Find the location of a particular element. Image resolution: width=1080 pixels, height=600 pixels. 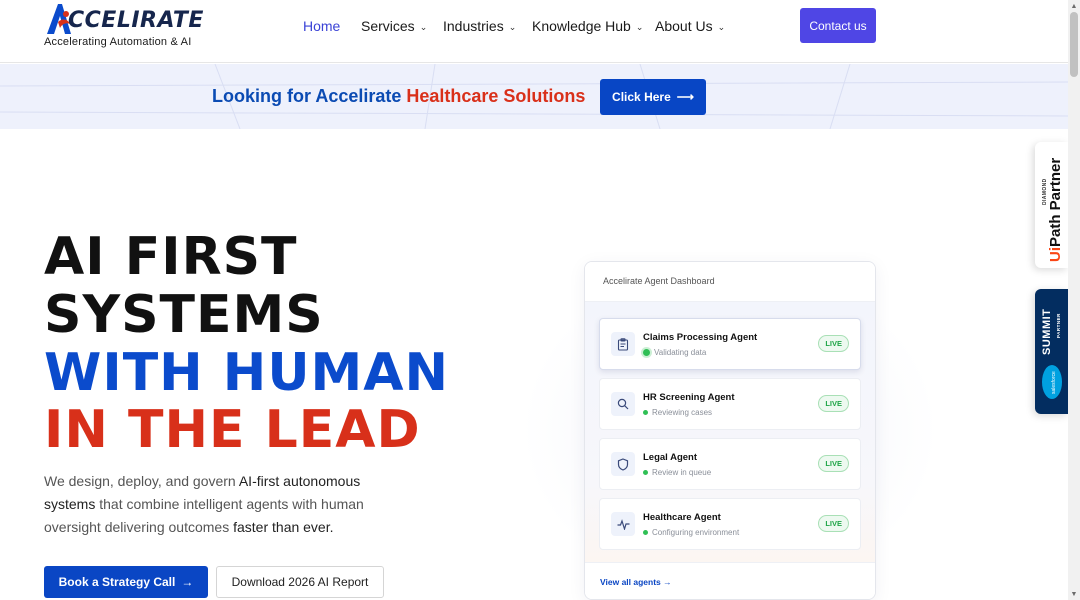

click-here-label: Click Here is located at coordinates (641, 97).